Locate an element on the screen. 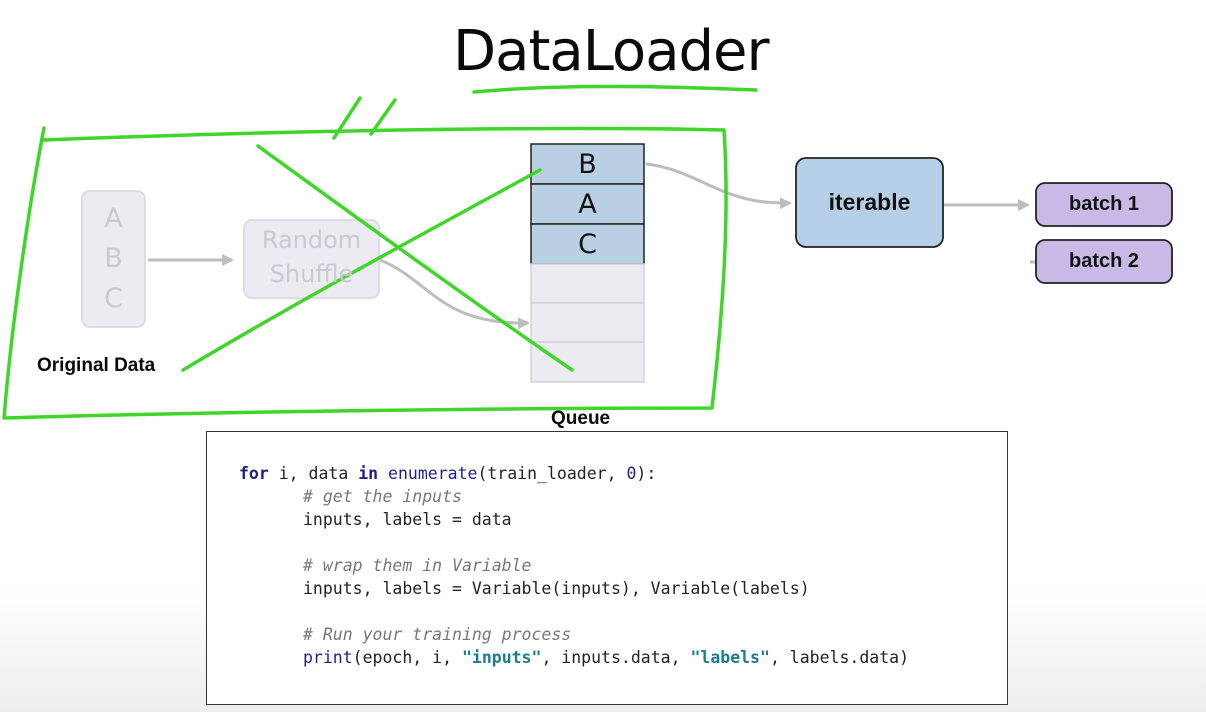  code-keyword-in: in is located at coordinates (368, 473).